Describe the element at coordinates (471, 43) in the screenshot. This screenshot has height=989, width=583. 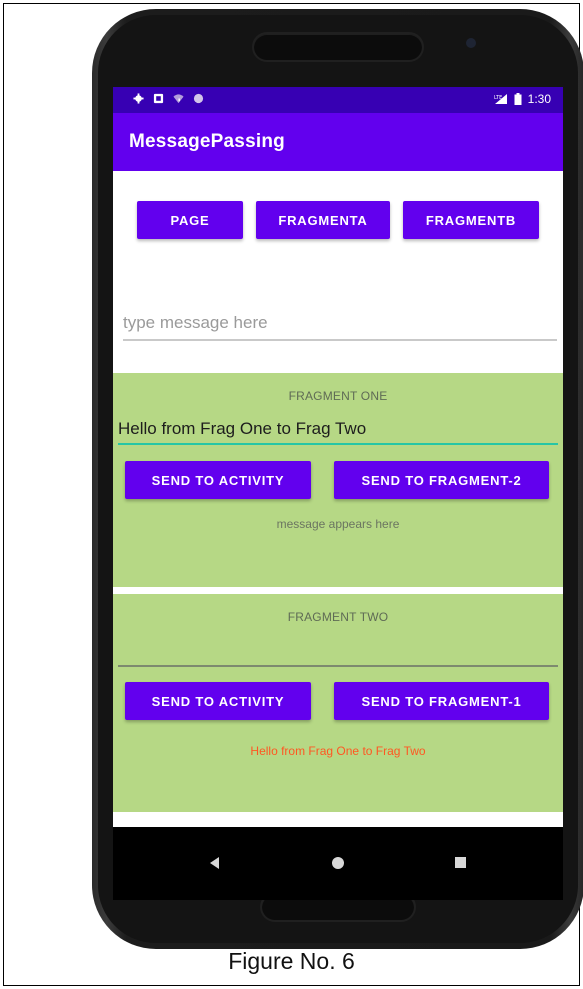
I see `front-camera` at that location.